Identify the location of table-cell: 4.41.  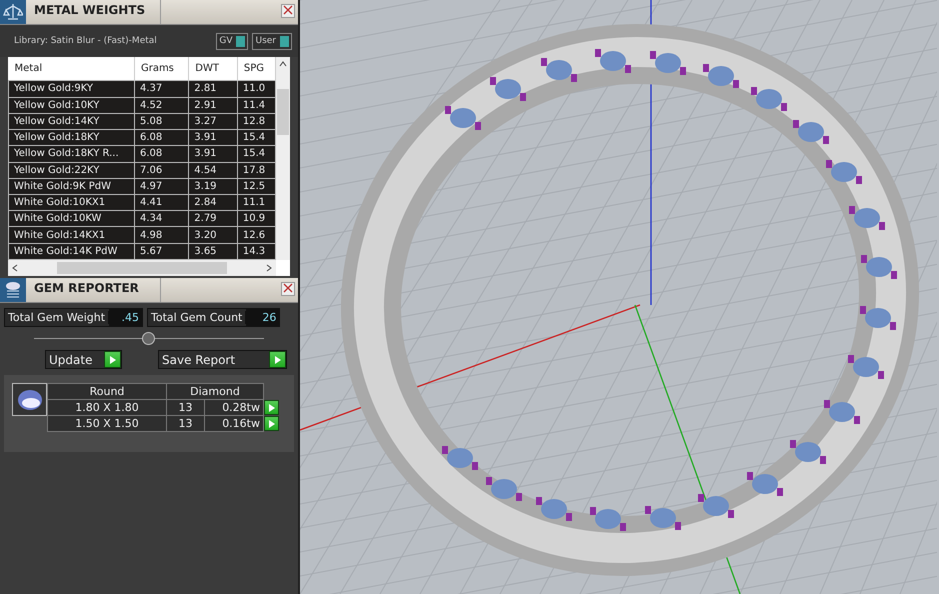
(161, 202).